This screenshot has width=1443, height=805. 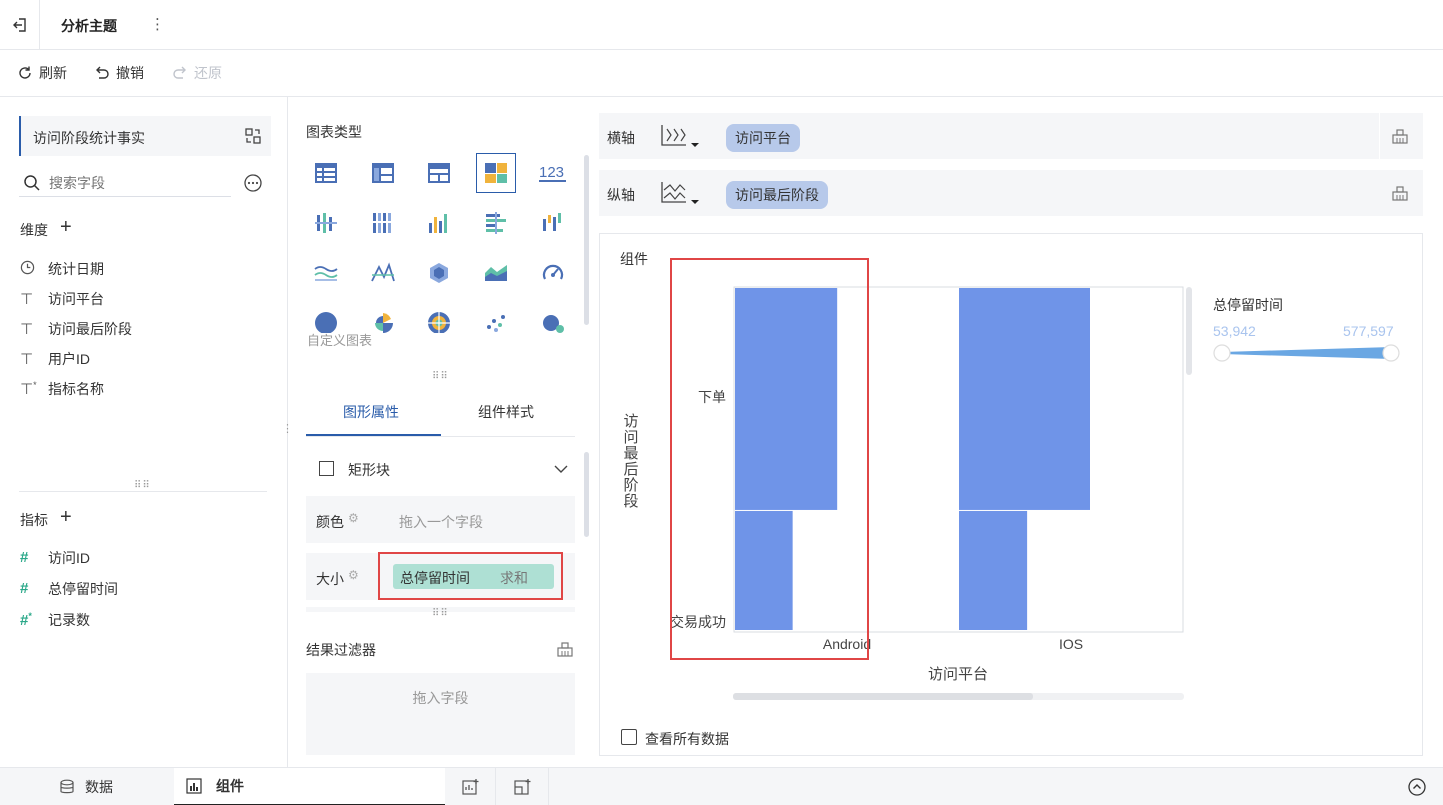 What do you see at coordinates (553, 173) in the screenshot?
I see `chart-type-kpi: 123` at bounding box center [553, 173].